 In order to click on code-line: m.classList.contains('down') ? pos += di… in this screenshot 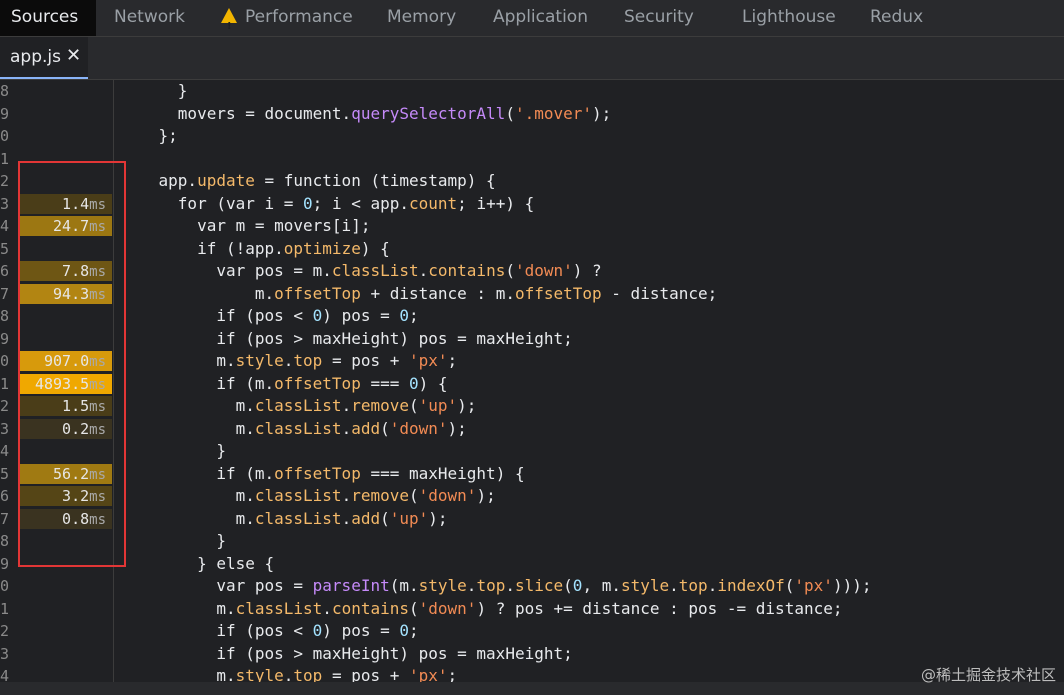, I will do `click(481, 609)`.